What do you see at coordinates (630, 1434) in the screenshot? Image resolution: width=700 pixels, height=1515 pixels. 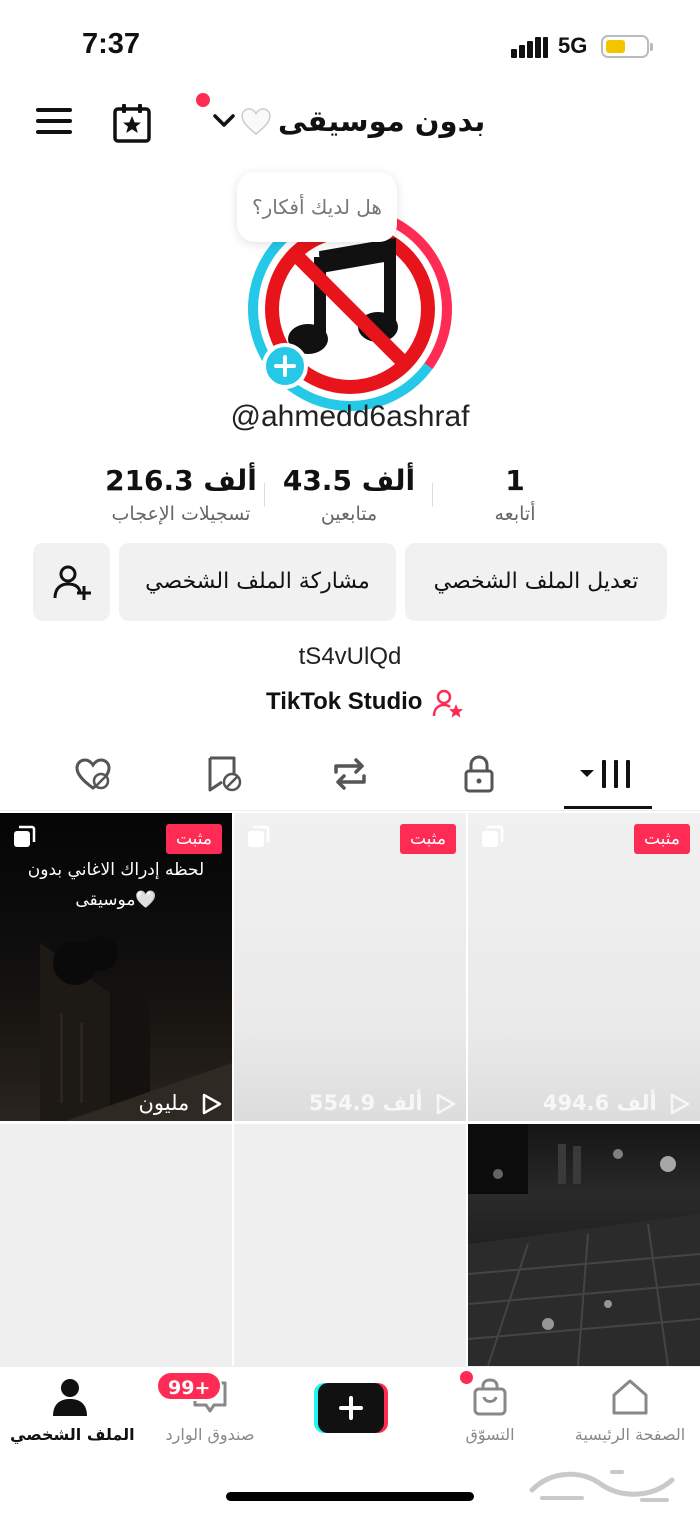 I see `nav-home-label: الصفحة الرئيسية` at bounding box center [630, 1434].